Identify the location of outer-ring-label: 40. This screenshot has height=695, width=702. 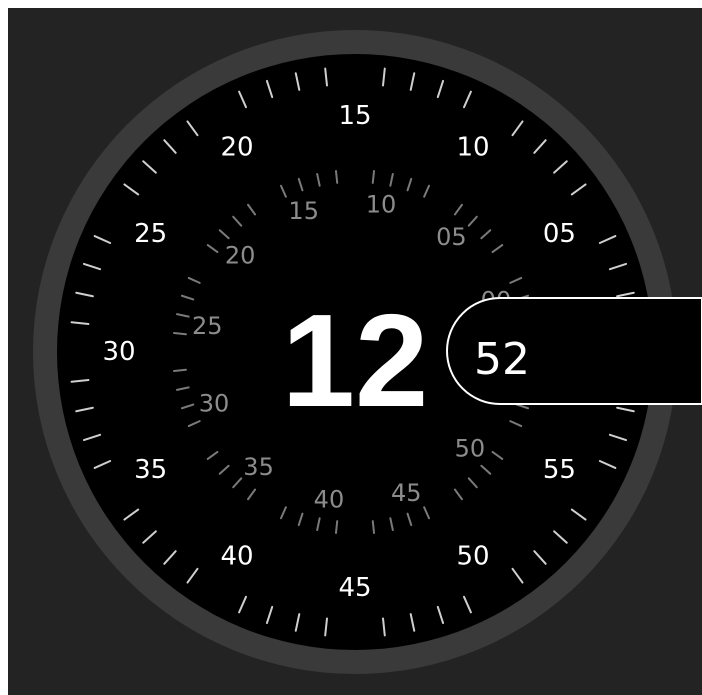
(236, 556).